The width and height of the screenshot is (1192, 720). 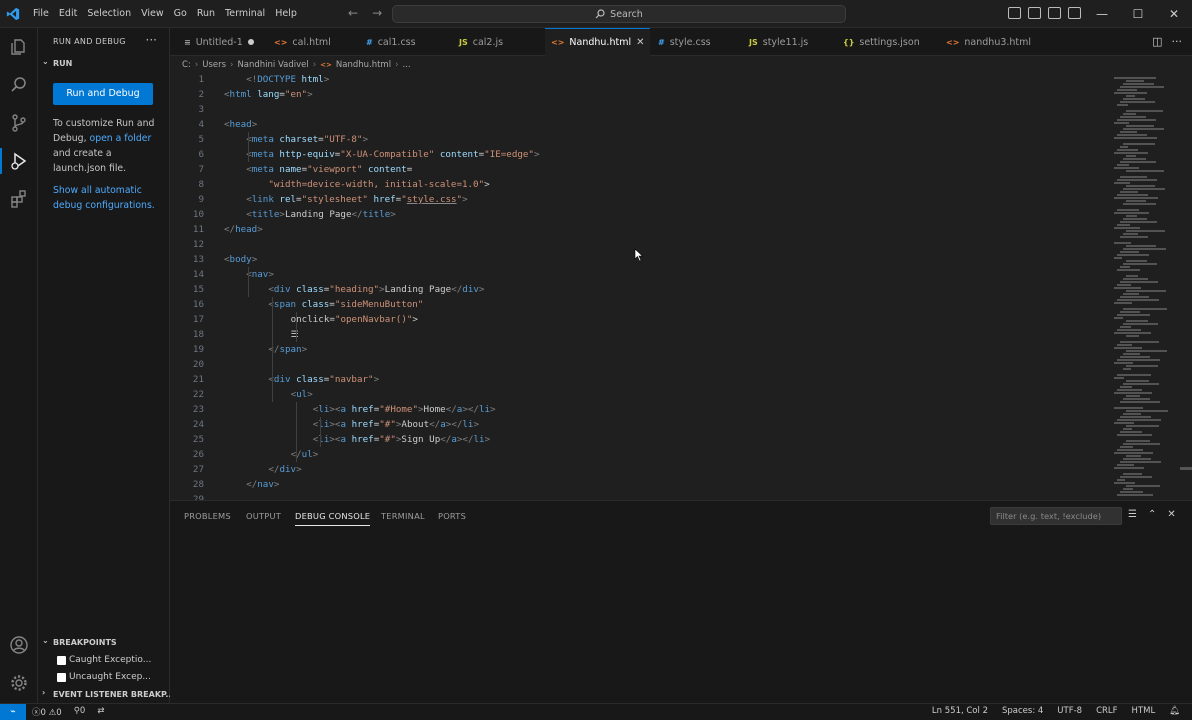 What do you see at coordinates (640, 349) in the screenshot?
I see `code-line: 19 </span>` at bounding box center [640, 349].